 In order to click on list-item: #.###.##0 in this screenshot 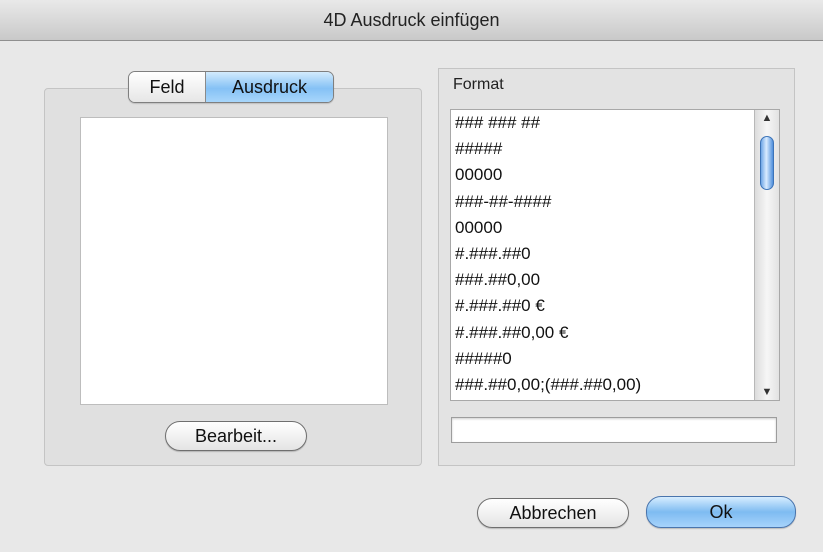, I will do `click(602, 254)`.